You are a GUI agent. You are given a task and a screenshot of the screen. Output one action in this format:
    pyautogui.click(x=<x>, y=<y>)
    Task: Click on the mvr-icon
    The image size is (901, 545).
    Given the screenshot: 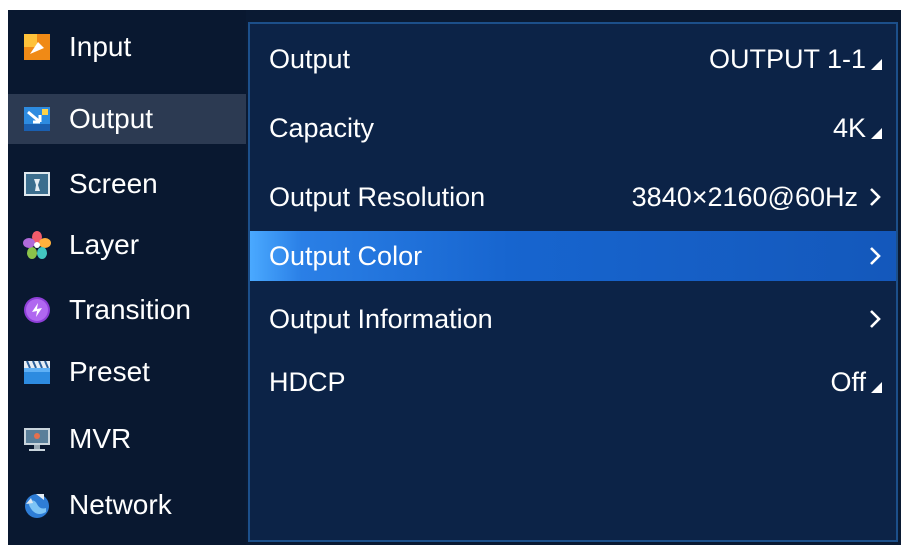 What is the action you would take?
    pyautogui.click(x=37, y=439)
    